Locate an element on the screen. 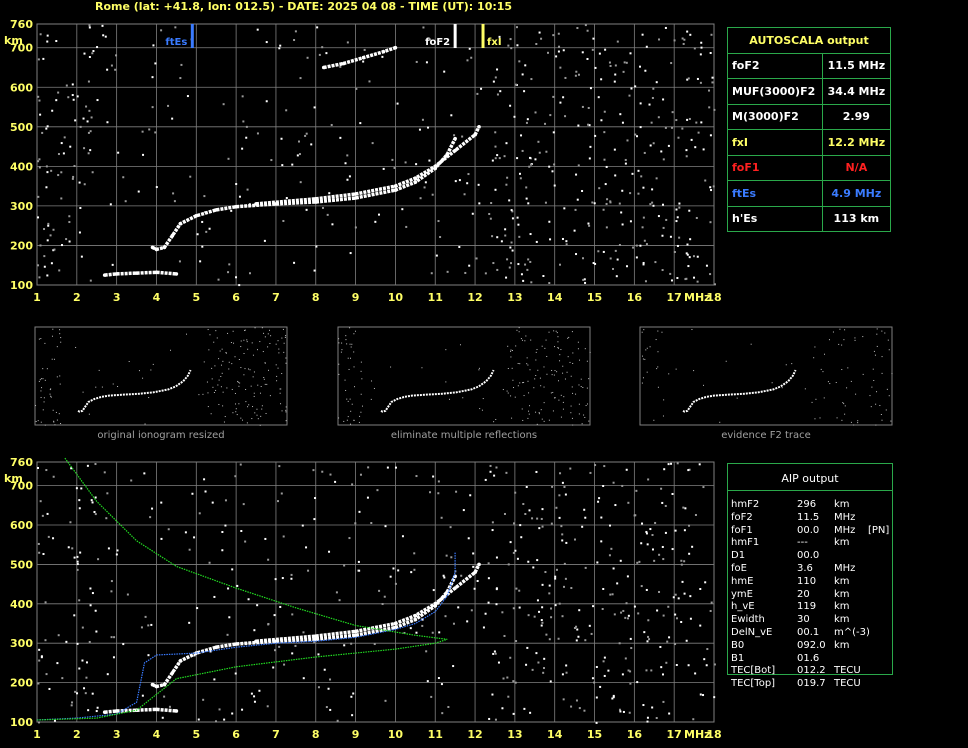 This screenshot has width=968, height=748. aip-cell: DelN_vE is located at coordinates (752, 632).